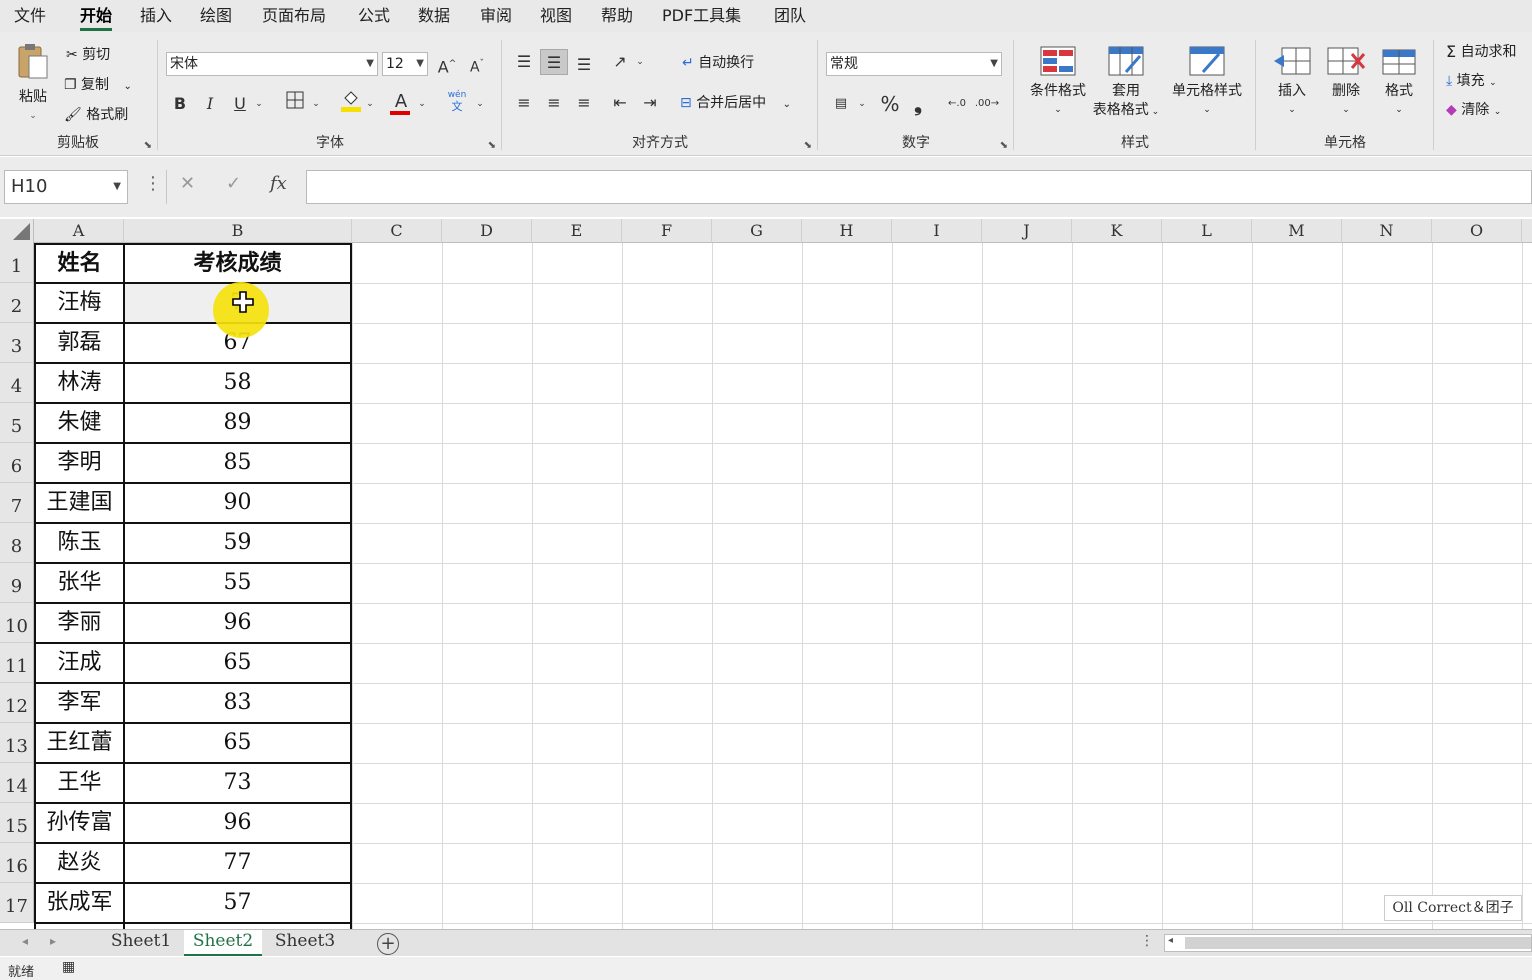  I want to click on table-cell: 王红蕾, so click(79, 743).